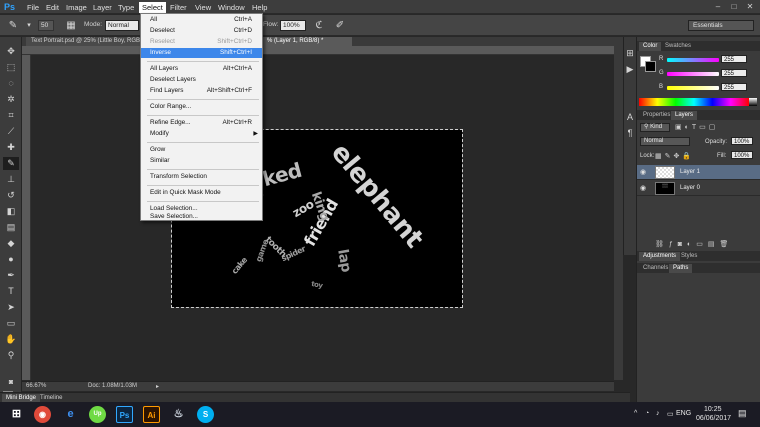  I want to click on chevron-right-icon: ▸, so click(157, 386).